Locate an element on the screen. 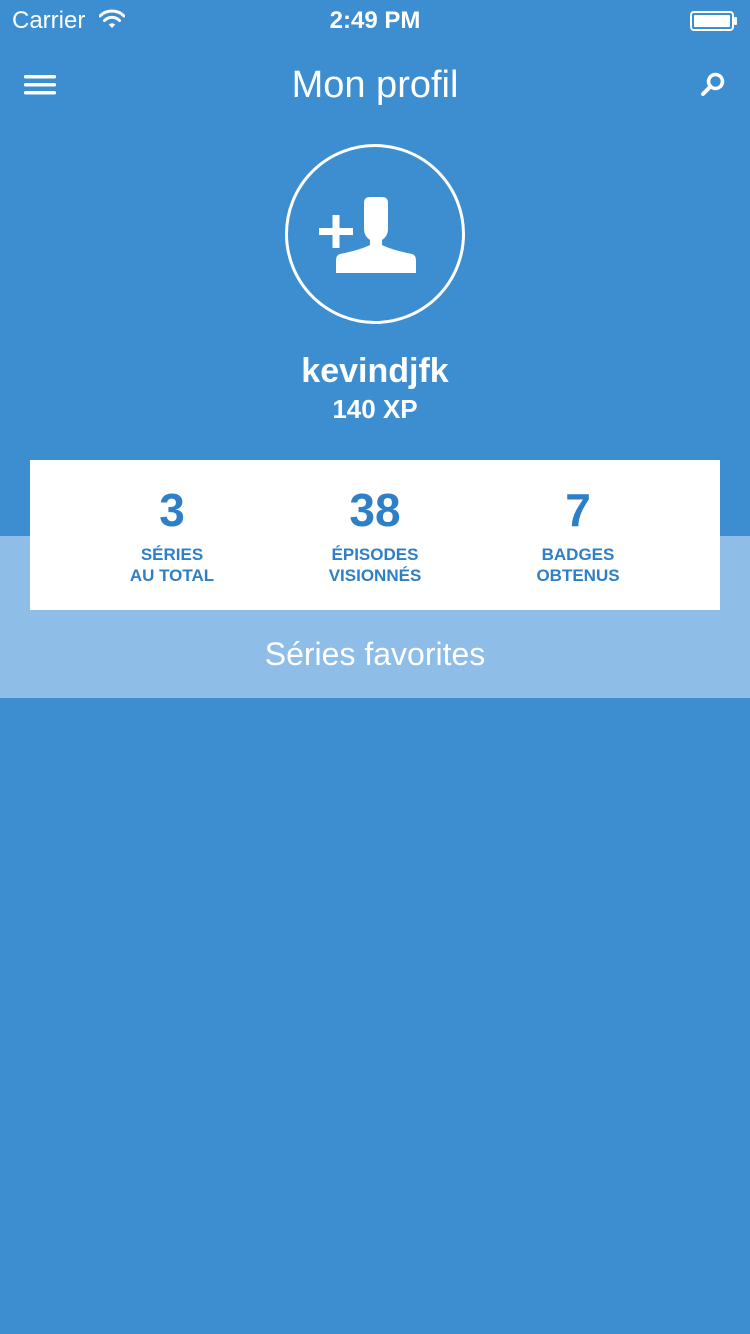 This screenshot has height=1334, width=750. status-time: 2:49 PM is located at coordinates (375, 20).